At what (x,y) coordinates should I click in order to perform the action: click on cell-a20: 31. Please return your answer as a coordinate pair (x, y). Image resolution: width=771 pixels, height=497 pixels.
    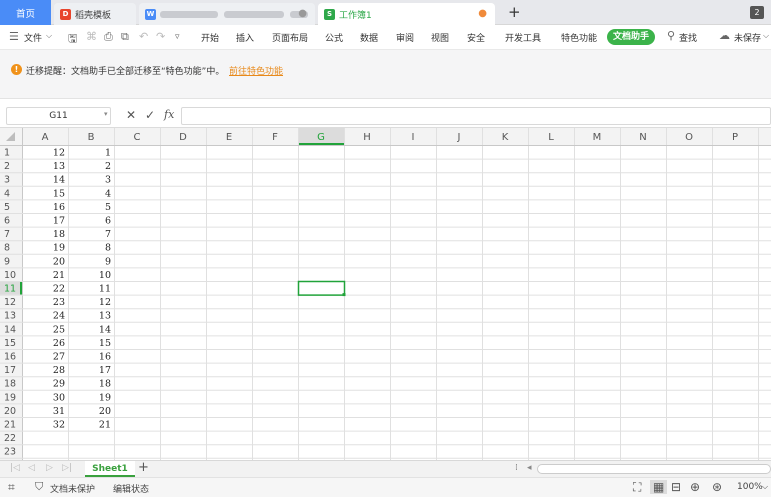
    Looking at the image, I should click on (59, 411).